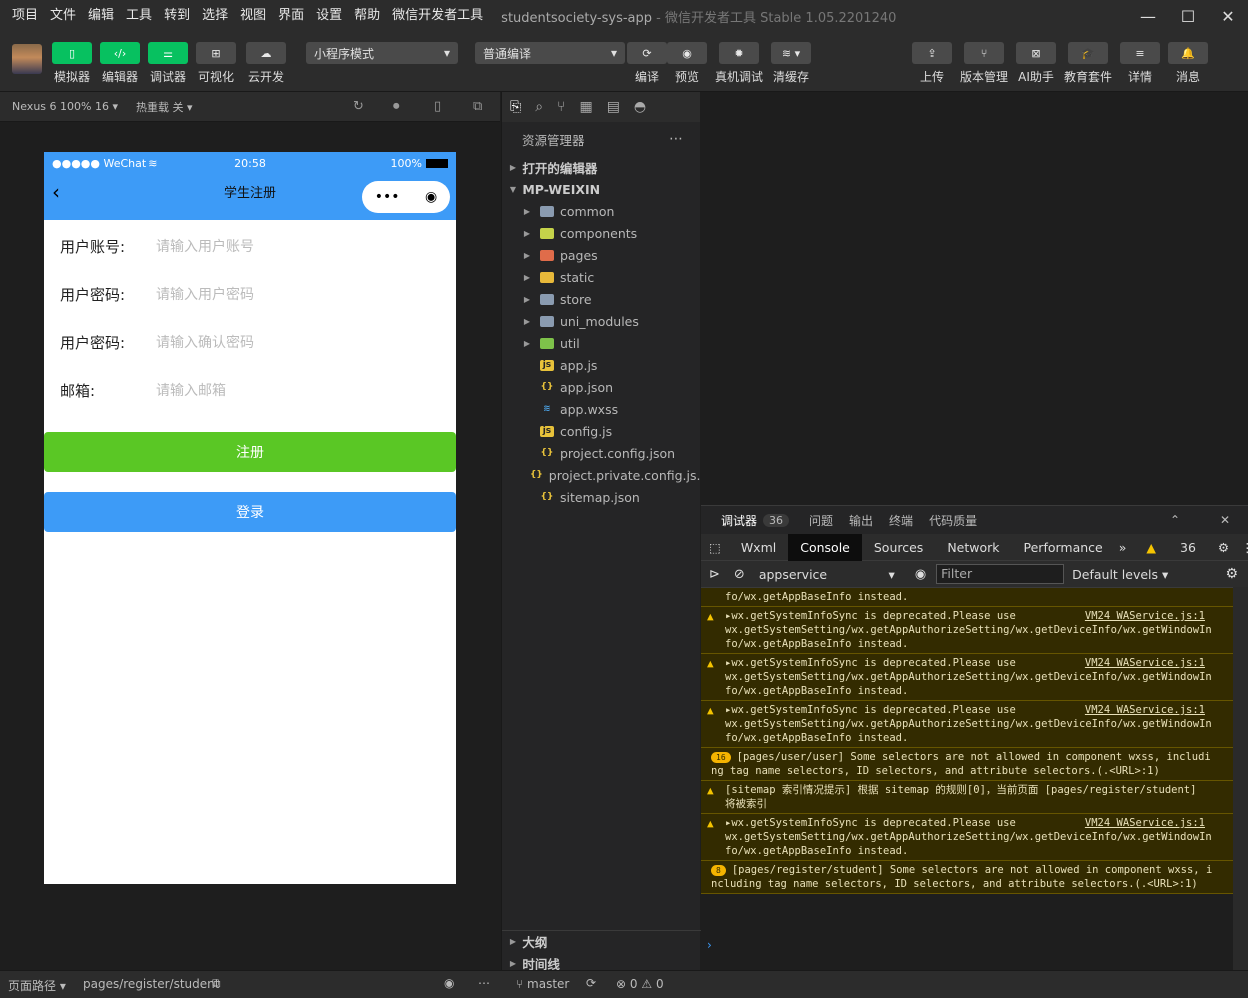 The image size is (1248, 998). Describe the element at coordinates (739, 63) in the screenshot. I see `toolbar-button-bug: ✹ 真机调试` at that location.